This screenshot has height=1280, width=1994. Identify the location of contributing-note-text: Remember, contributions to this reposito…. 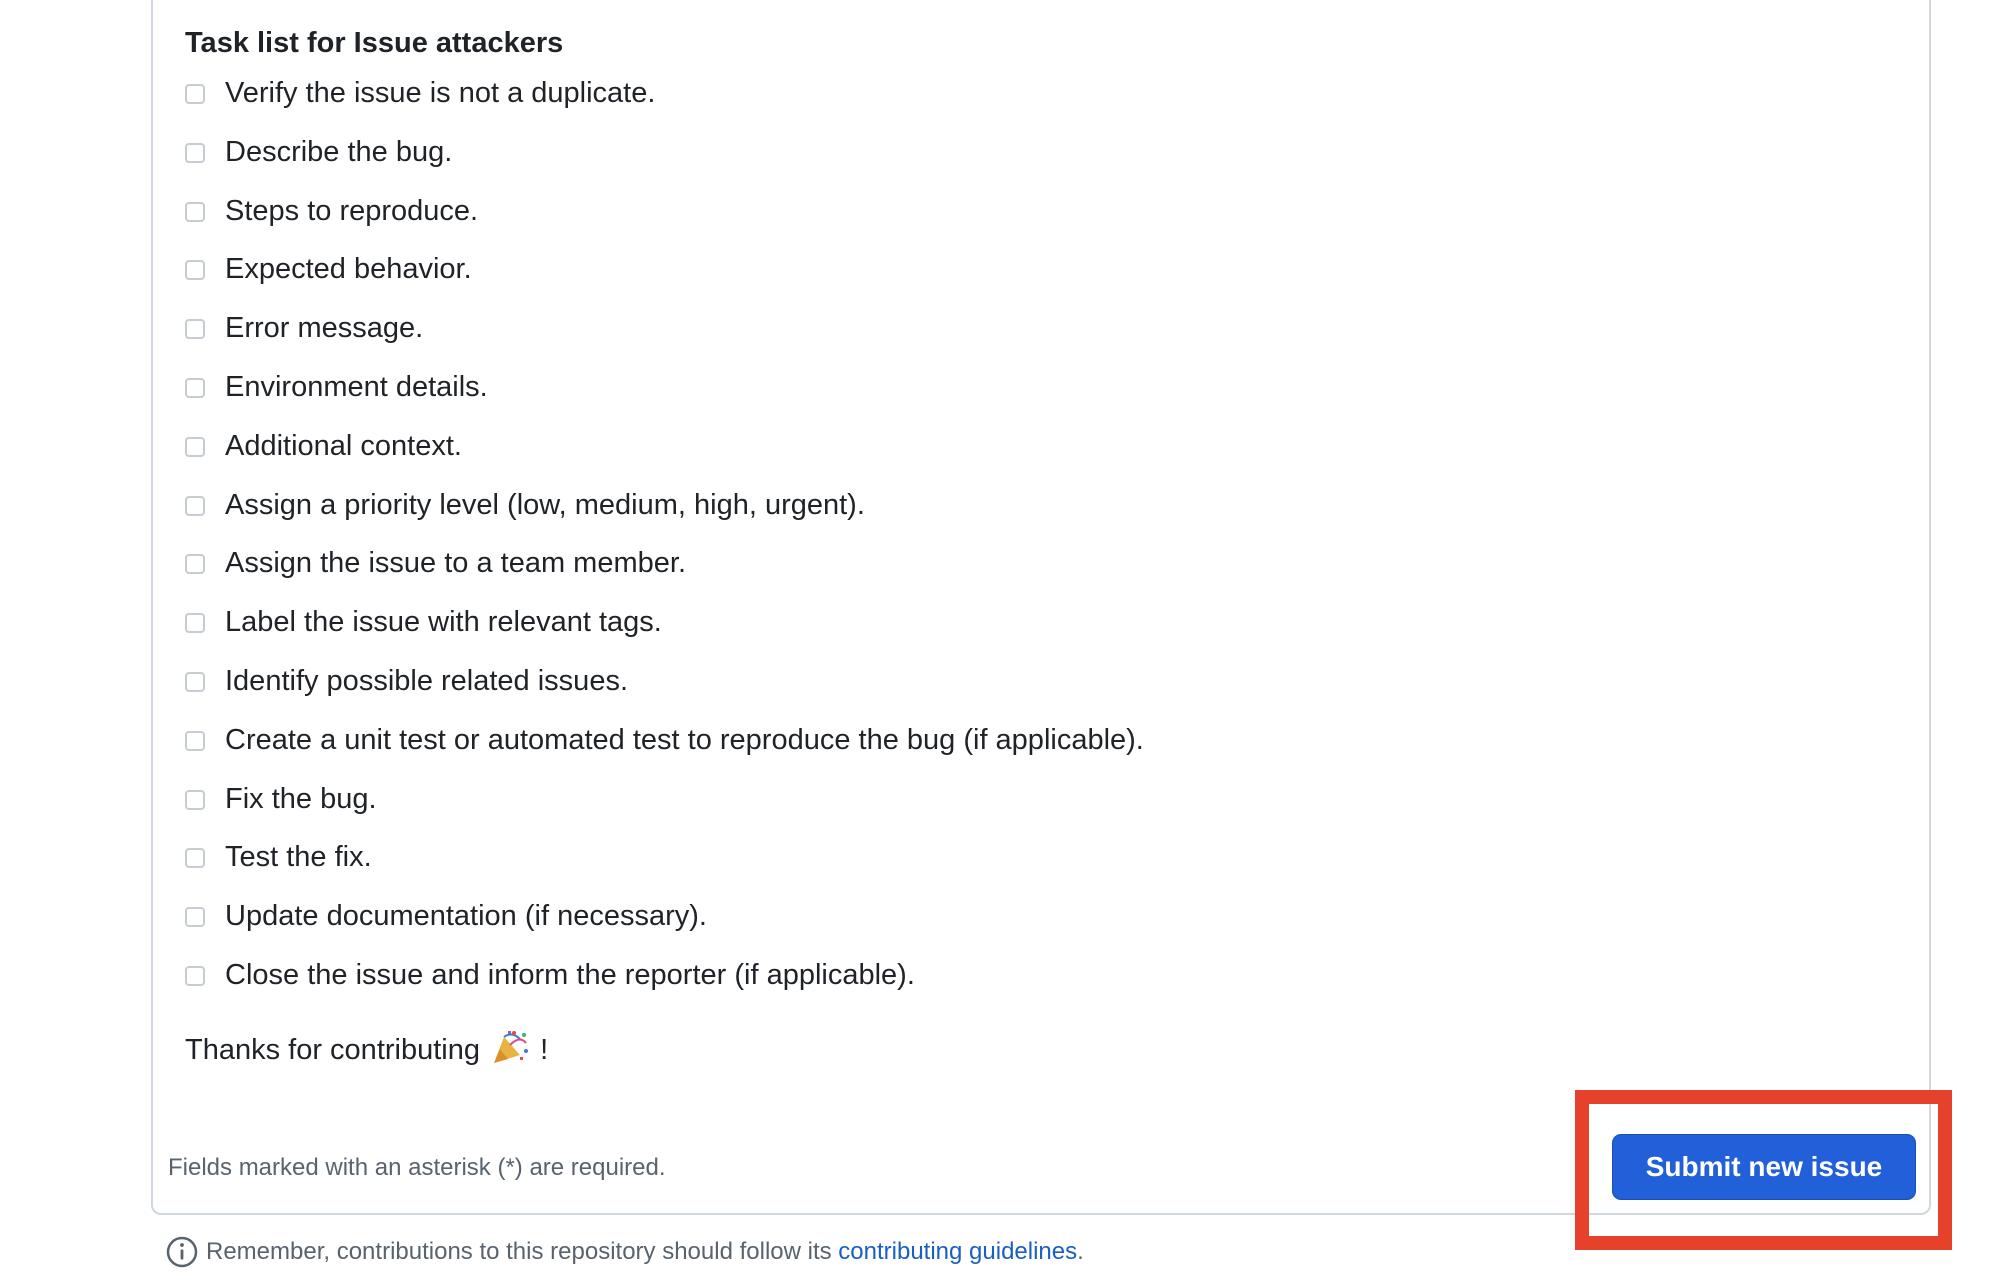
(522, 1251).